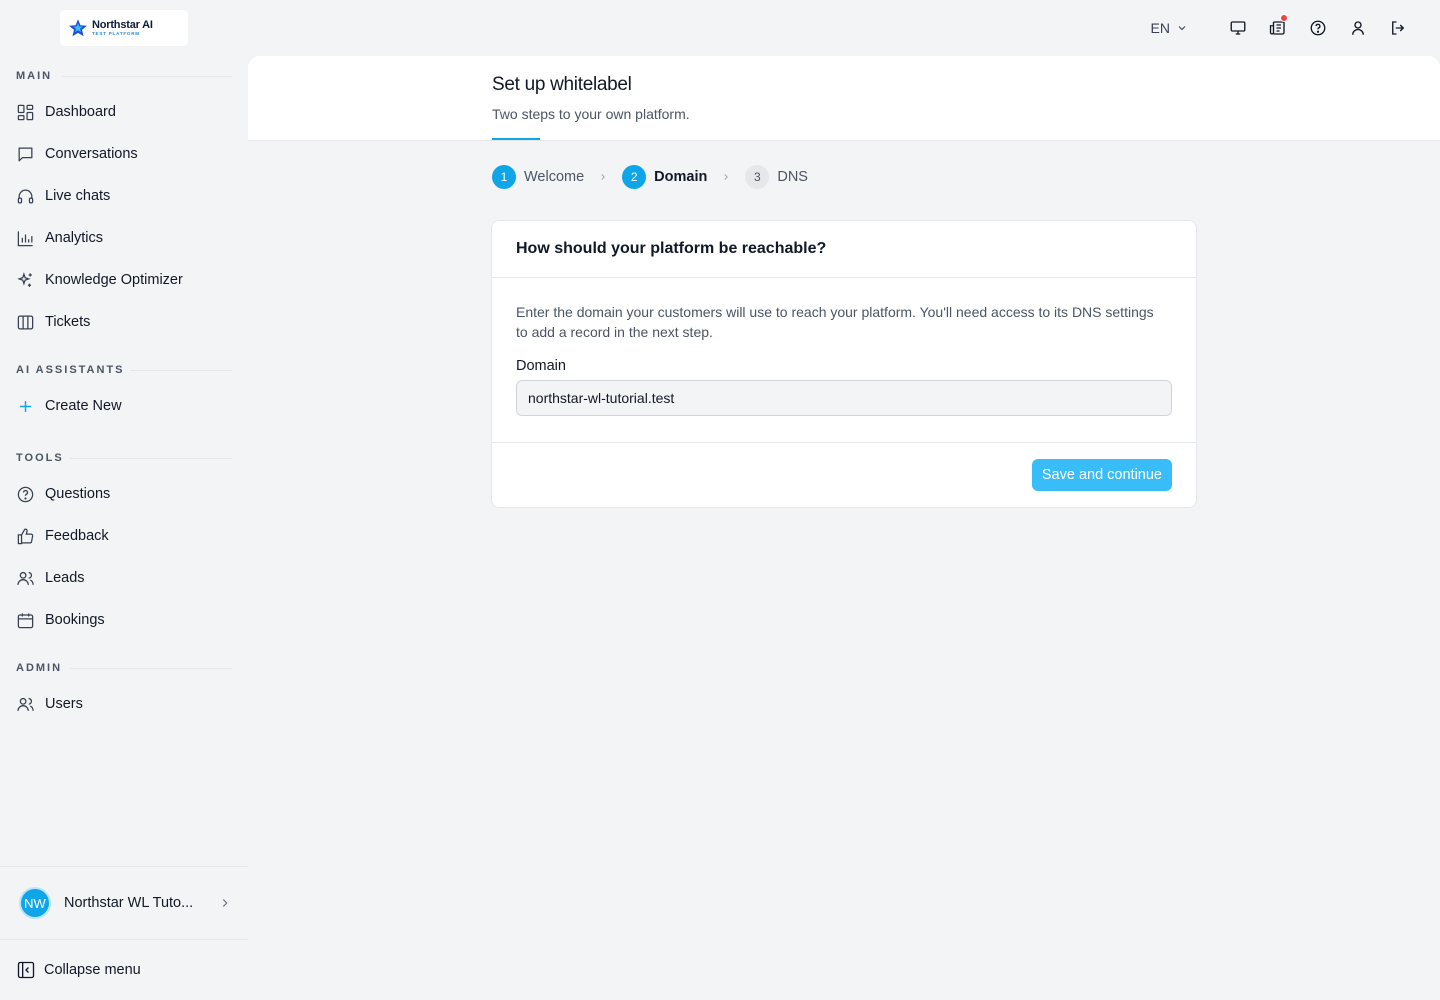 The image size is (1440, 1000). I want to click on help-button, so click(1318, 28).